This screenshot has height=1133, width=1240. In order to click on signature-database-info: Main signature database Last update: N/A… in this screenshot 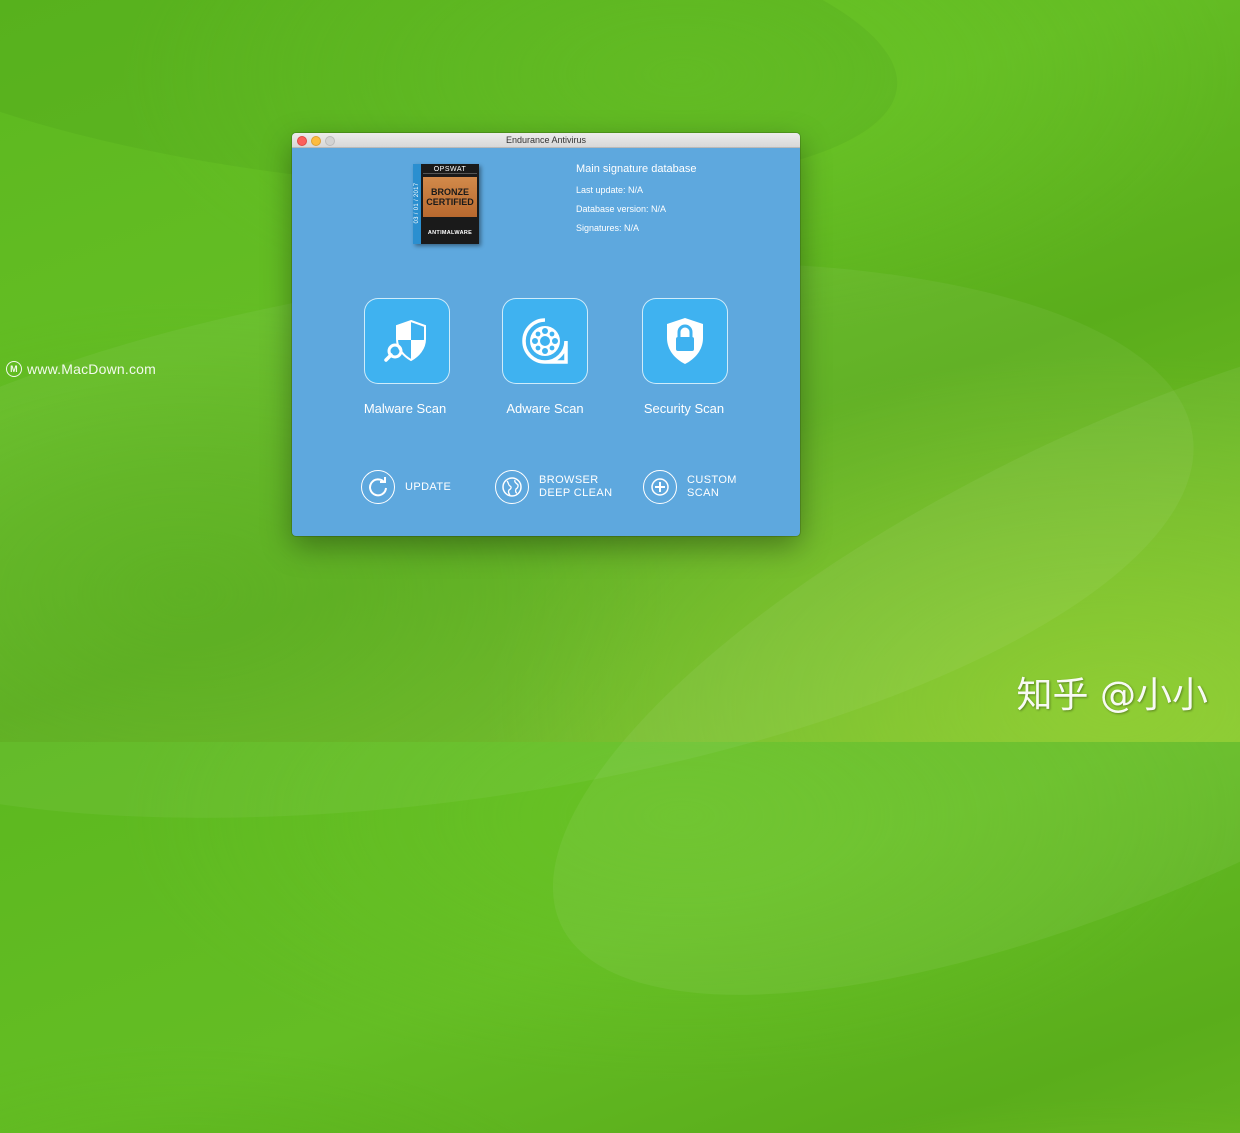, I will do `click(636, 202)`.